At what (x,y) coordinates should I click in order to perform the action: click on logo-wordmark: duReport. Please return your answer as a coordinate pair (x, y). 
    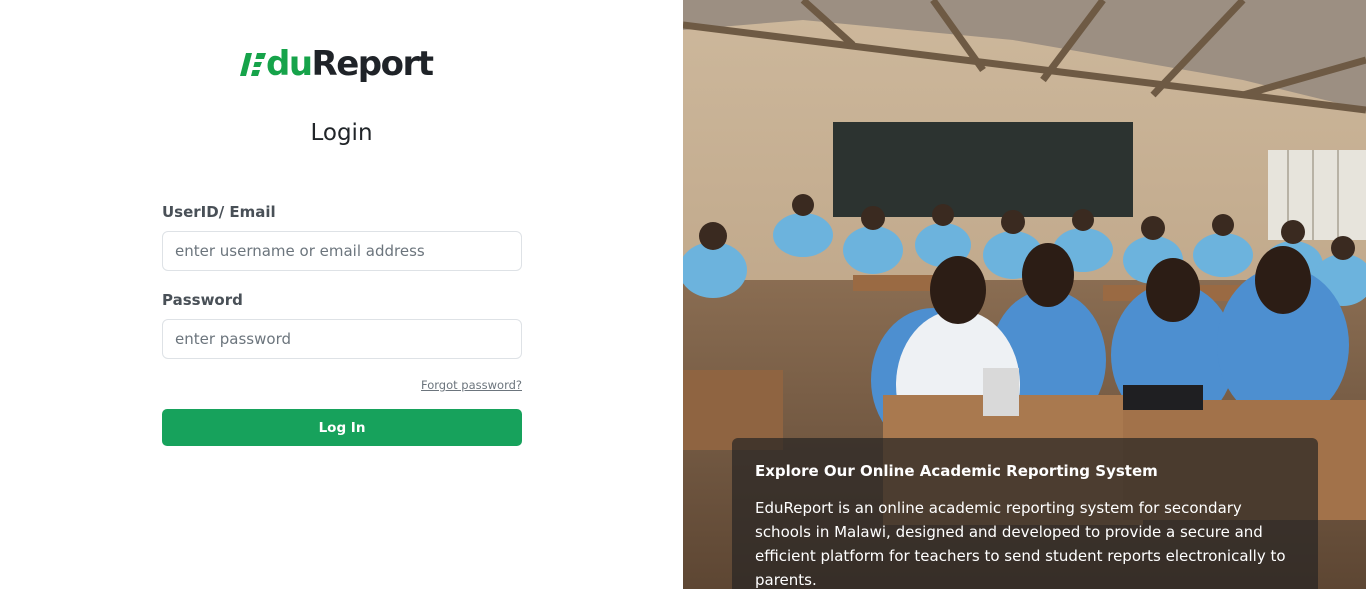
    Looking at the image, I should click on (350, 64).